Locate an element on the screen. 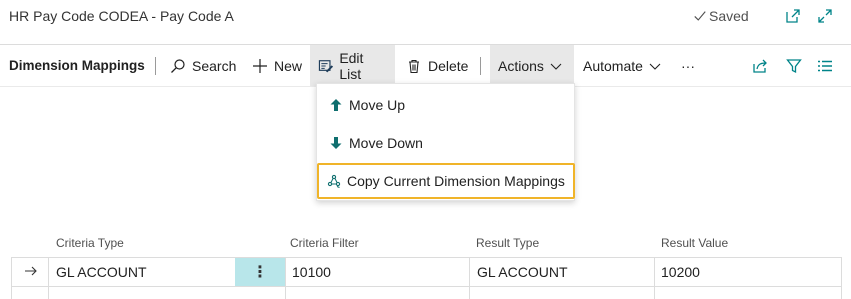 The height and width of the screenshot is (299, 851). menu-item-move-down: Move Down is located at coordinates (446, 143).